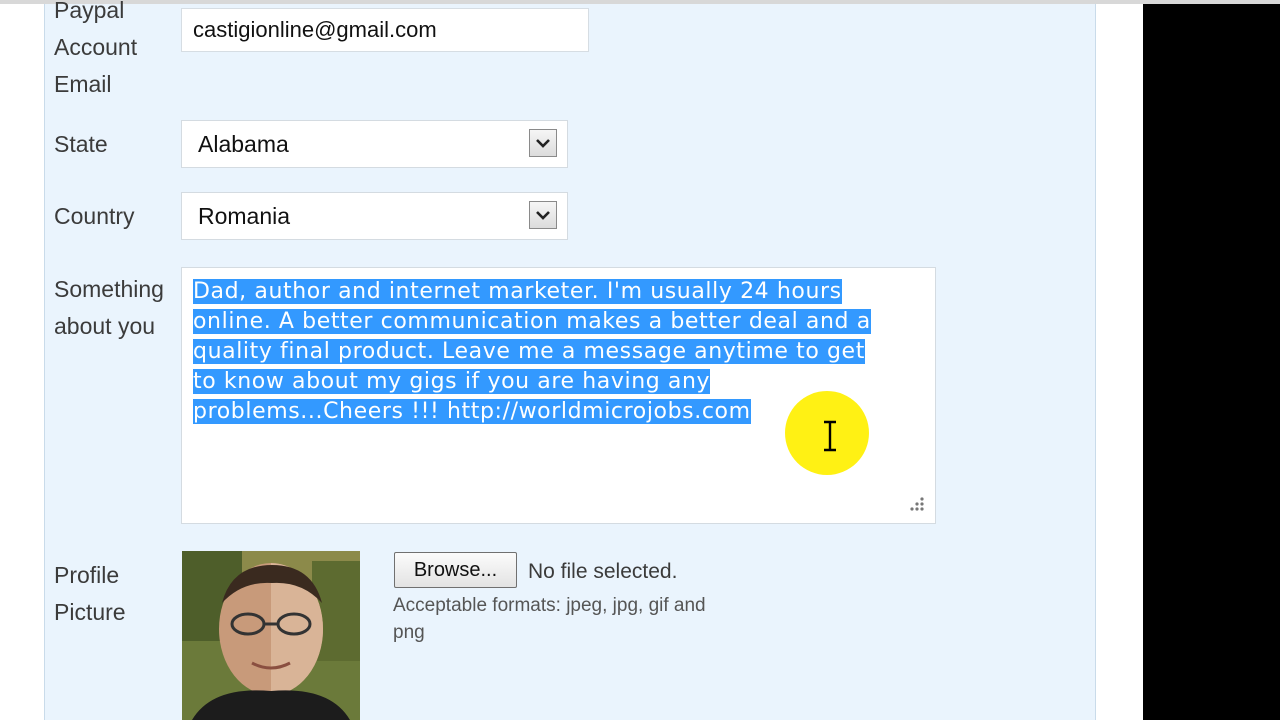 This screenshot has width=1280, height=720. What do you see at coordinates (603, 571) in the screenshot?
I see `file-status: No file selected.` at bounding box center [603, 571].